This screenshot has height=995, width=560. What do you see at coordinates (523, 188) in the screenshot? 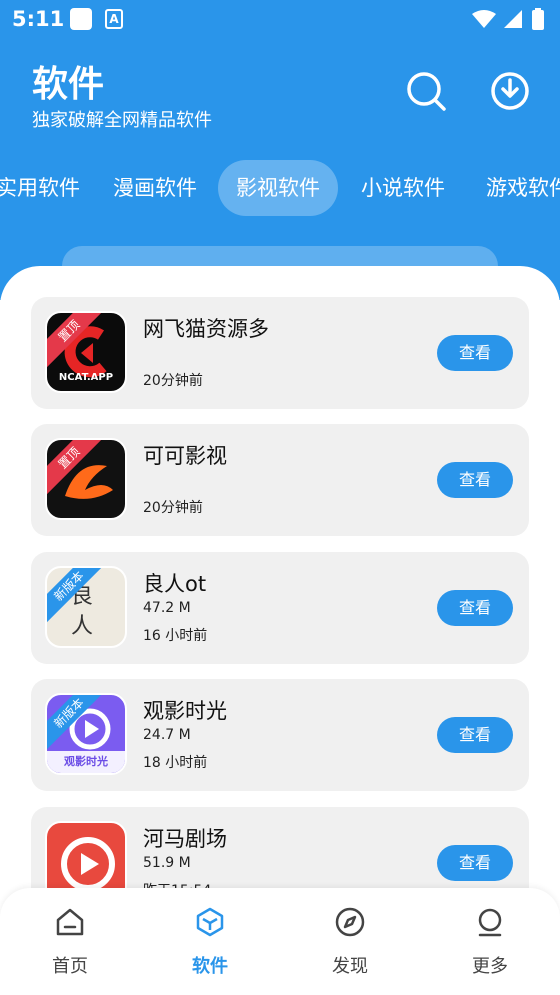
I see `tab-games: 游戏软件` at bounding box center [523, 188].